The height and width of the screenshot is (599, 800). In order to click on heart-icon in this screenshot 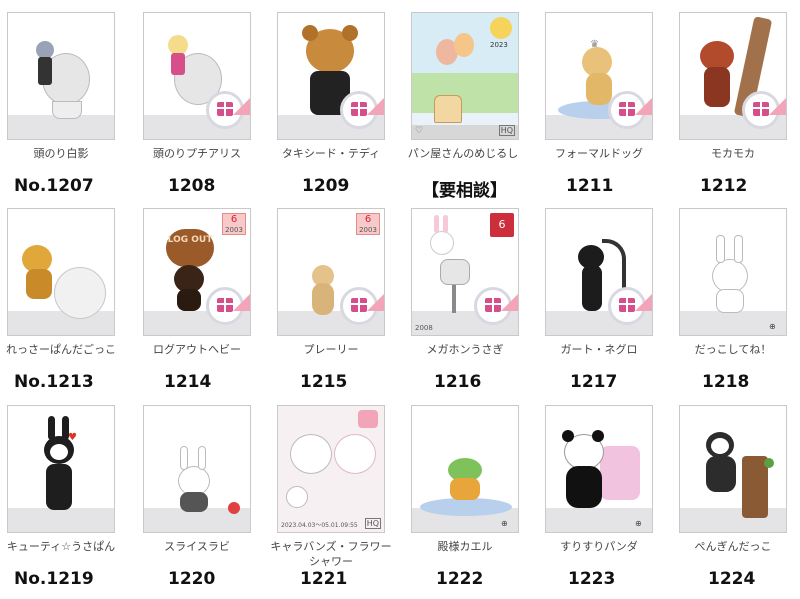, I will do `click(368, 419)`.